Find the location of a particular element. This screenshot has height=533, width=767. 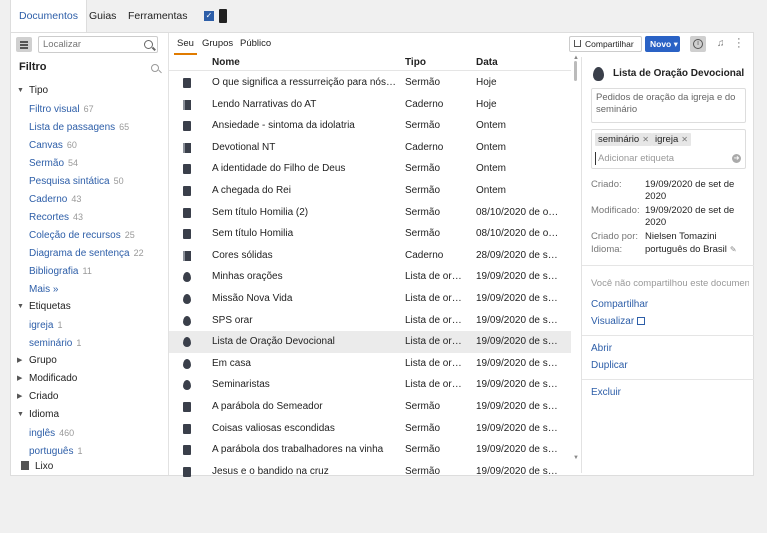

document-name: Missão Nova Vida is located at coordinates (252, 298).